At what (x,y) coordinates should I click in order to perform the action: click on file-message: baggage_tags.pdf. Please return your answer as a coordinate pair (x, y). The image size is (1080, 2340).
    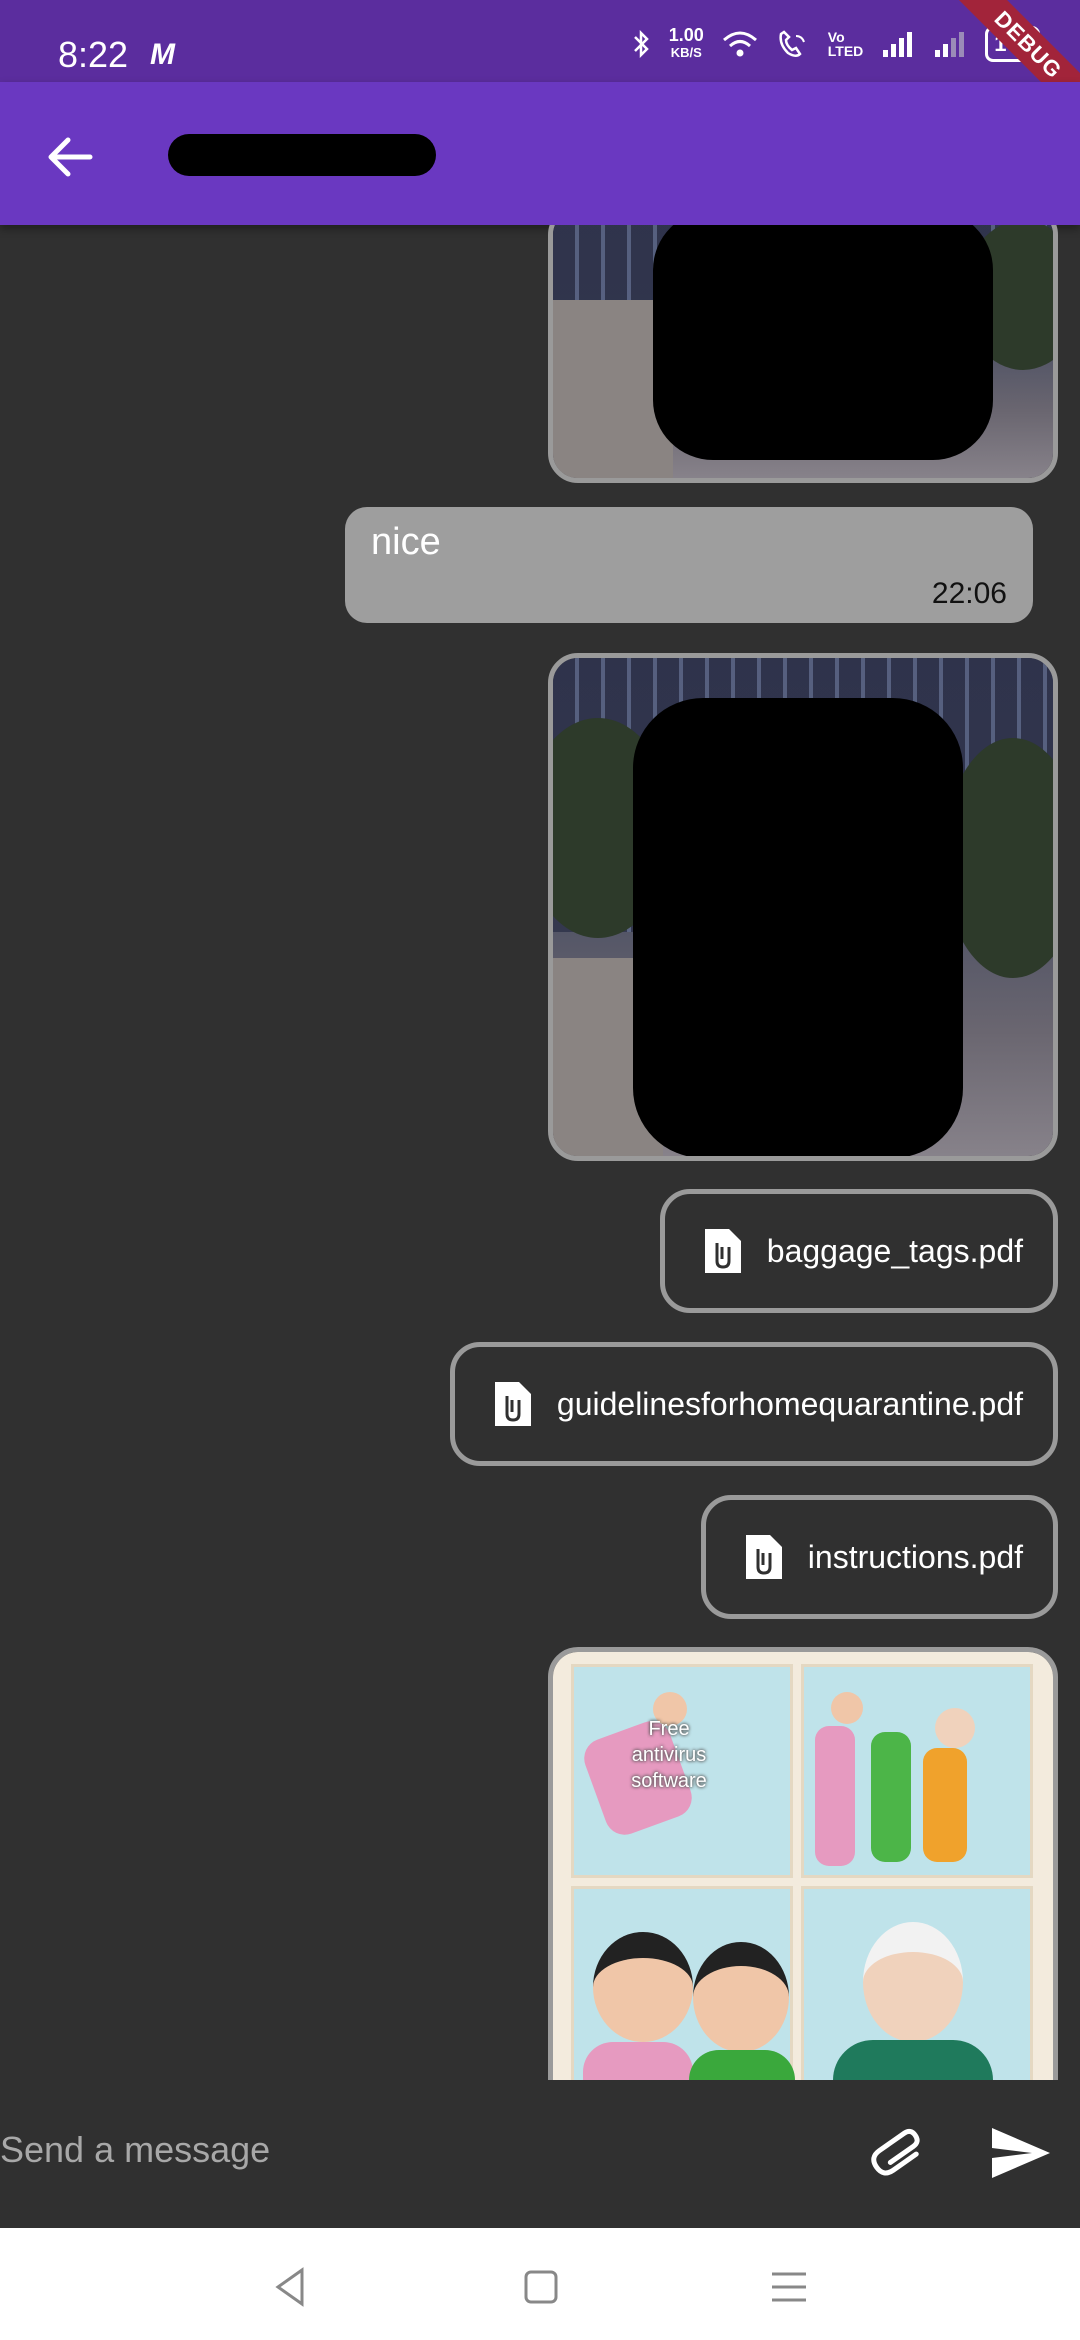
    Looking at the image, I should click on (858, 1251).